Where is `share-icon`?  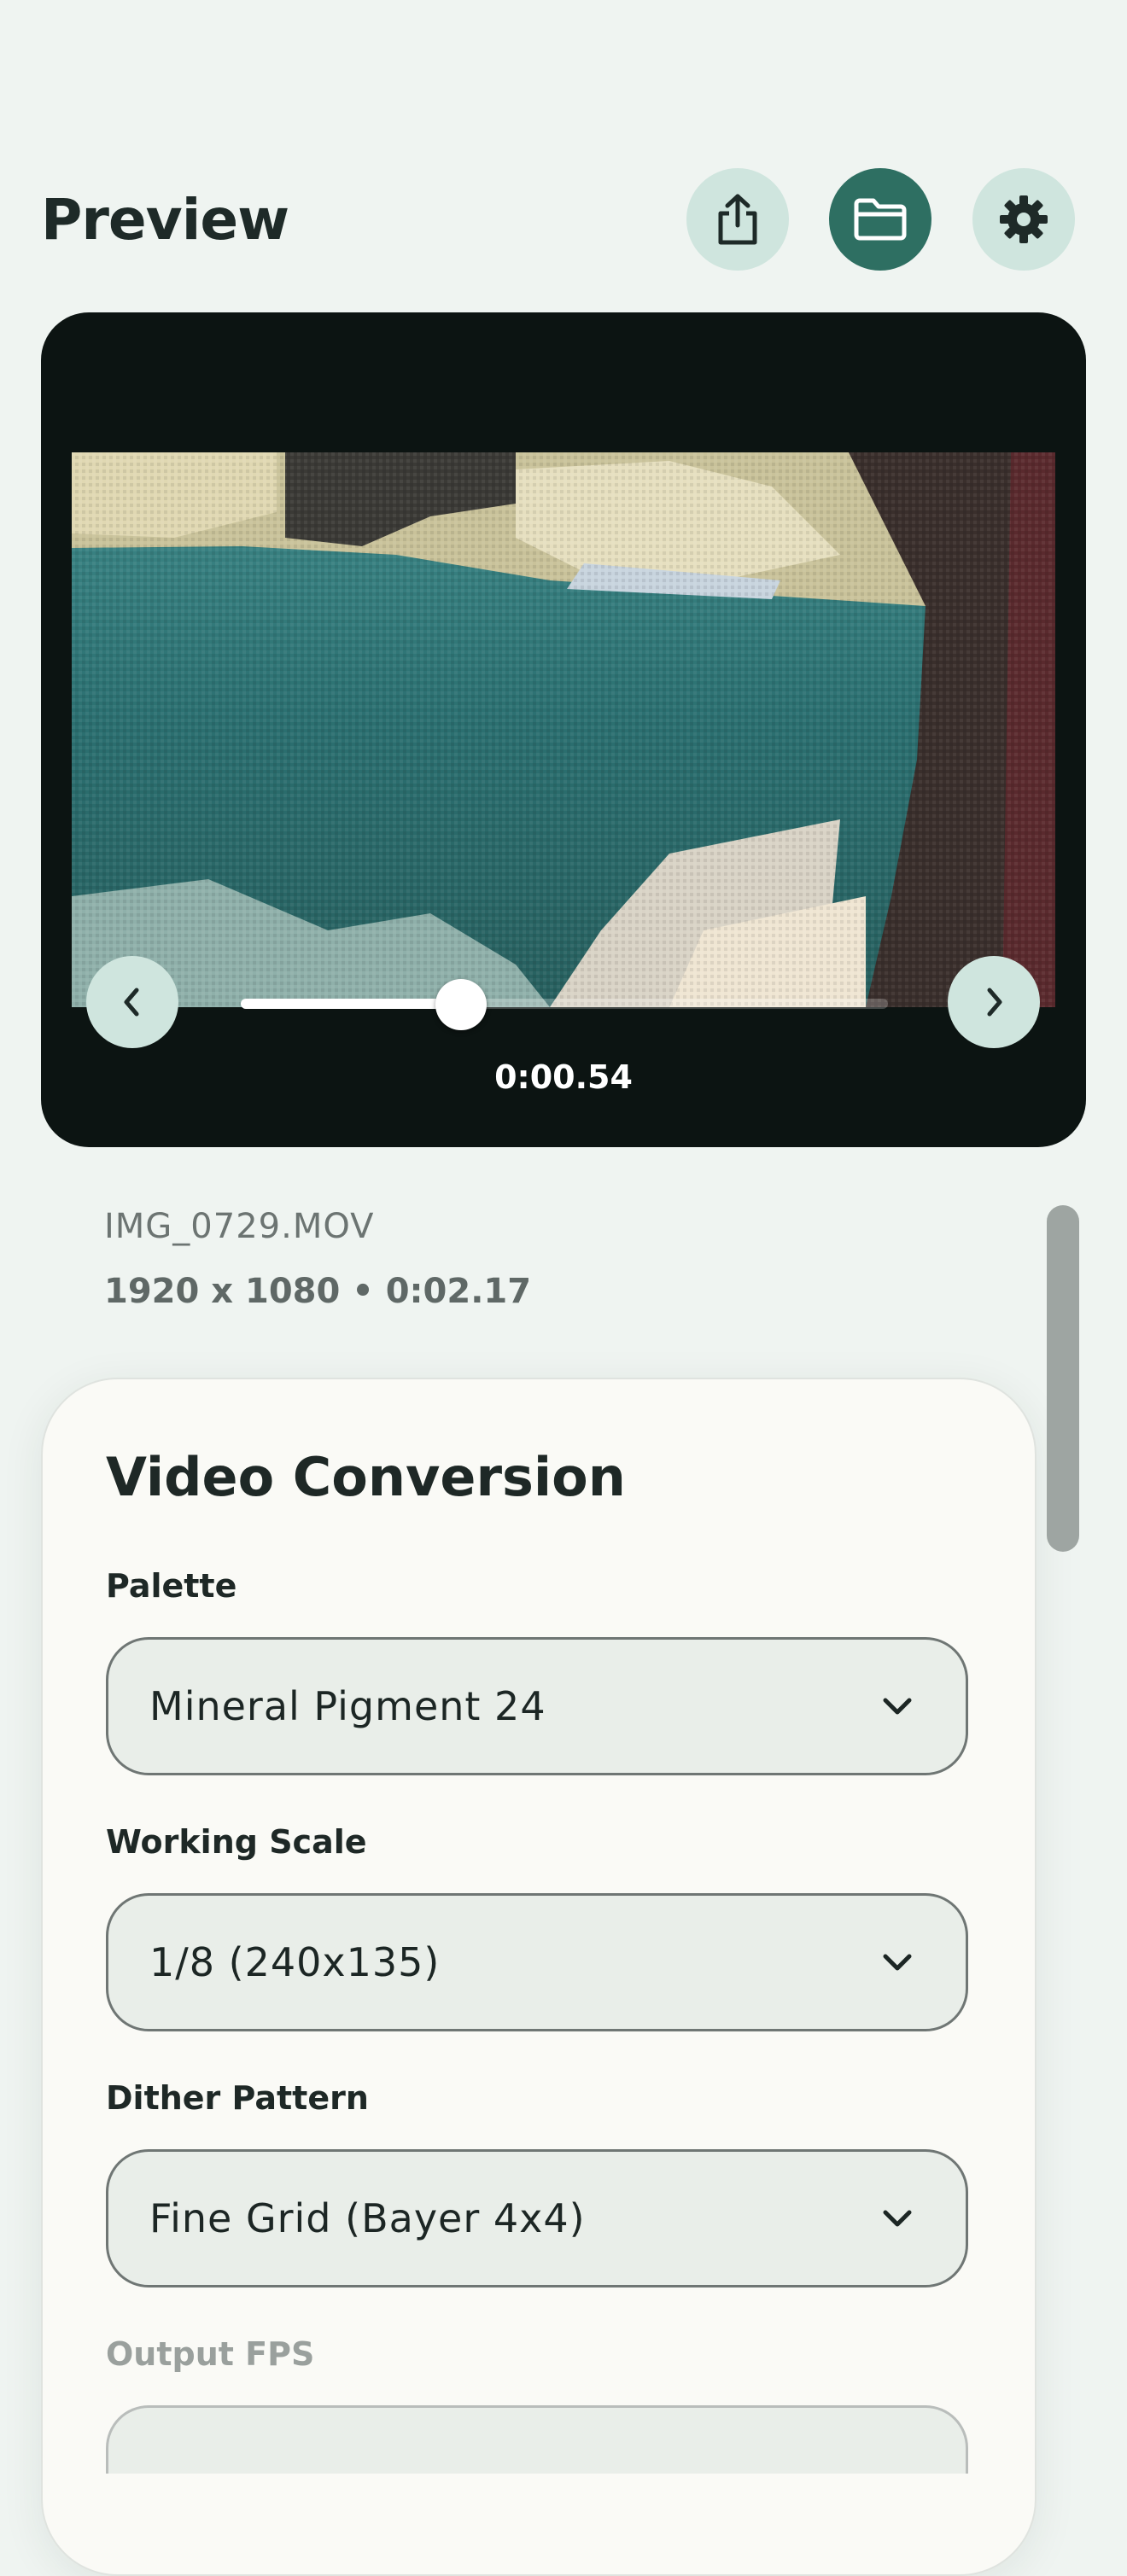 share-icon is located at coordinates (737, 219).